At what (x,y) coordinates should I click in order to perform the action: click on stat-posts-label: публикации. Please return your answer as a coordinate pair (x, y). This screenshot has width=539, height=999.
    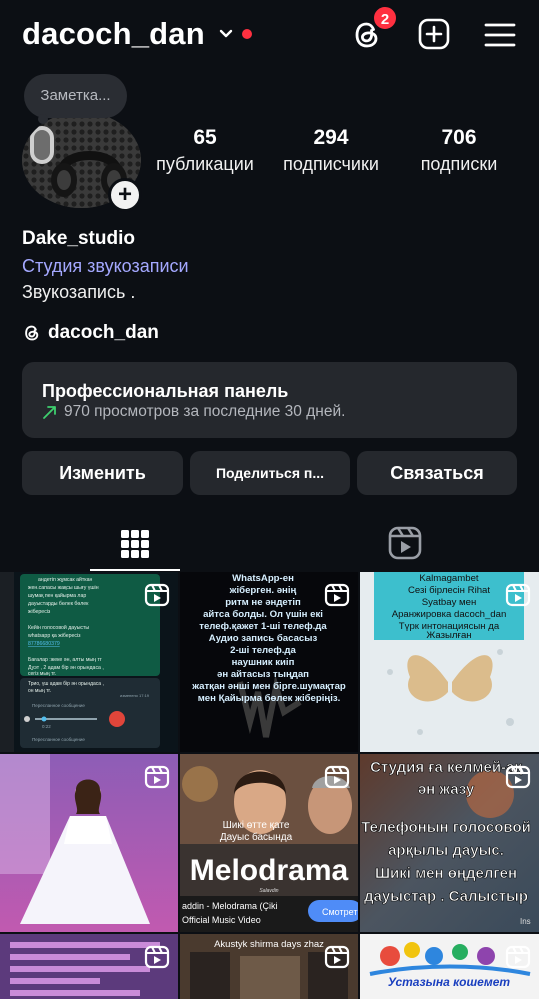
    Looking at the image, I should click on (205, 164).